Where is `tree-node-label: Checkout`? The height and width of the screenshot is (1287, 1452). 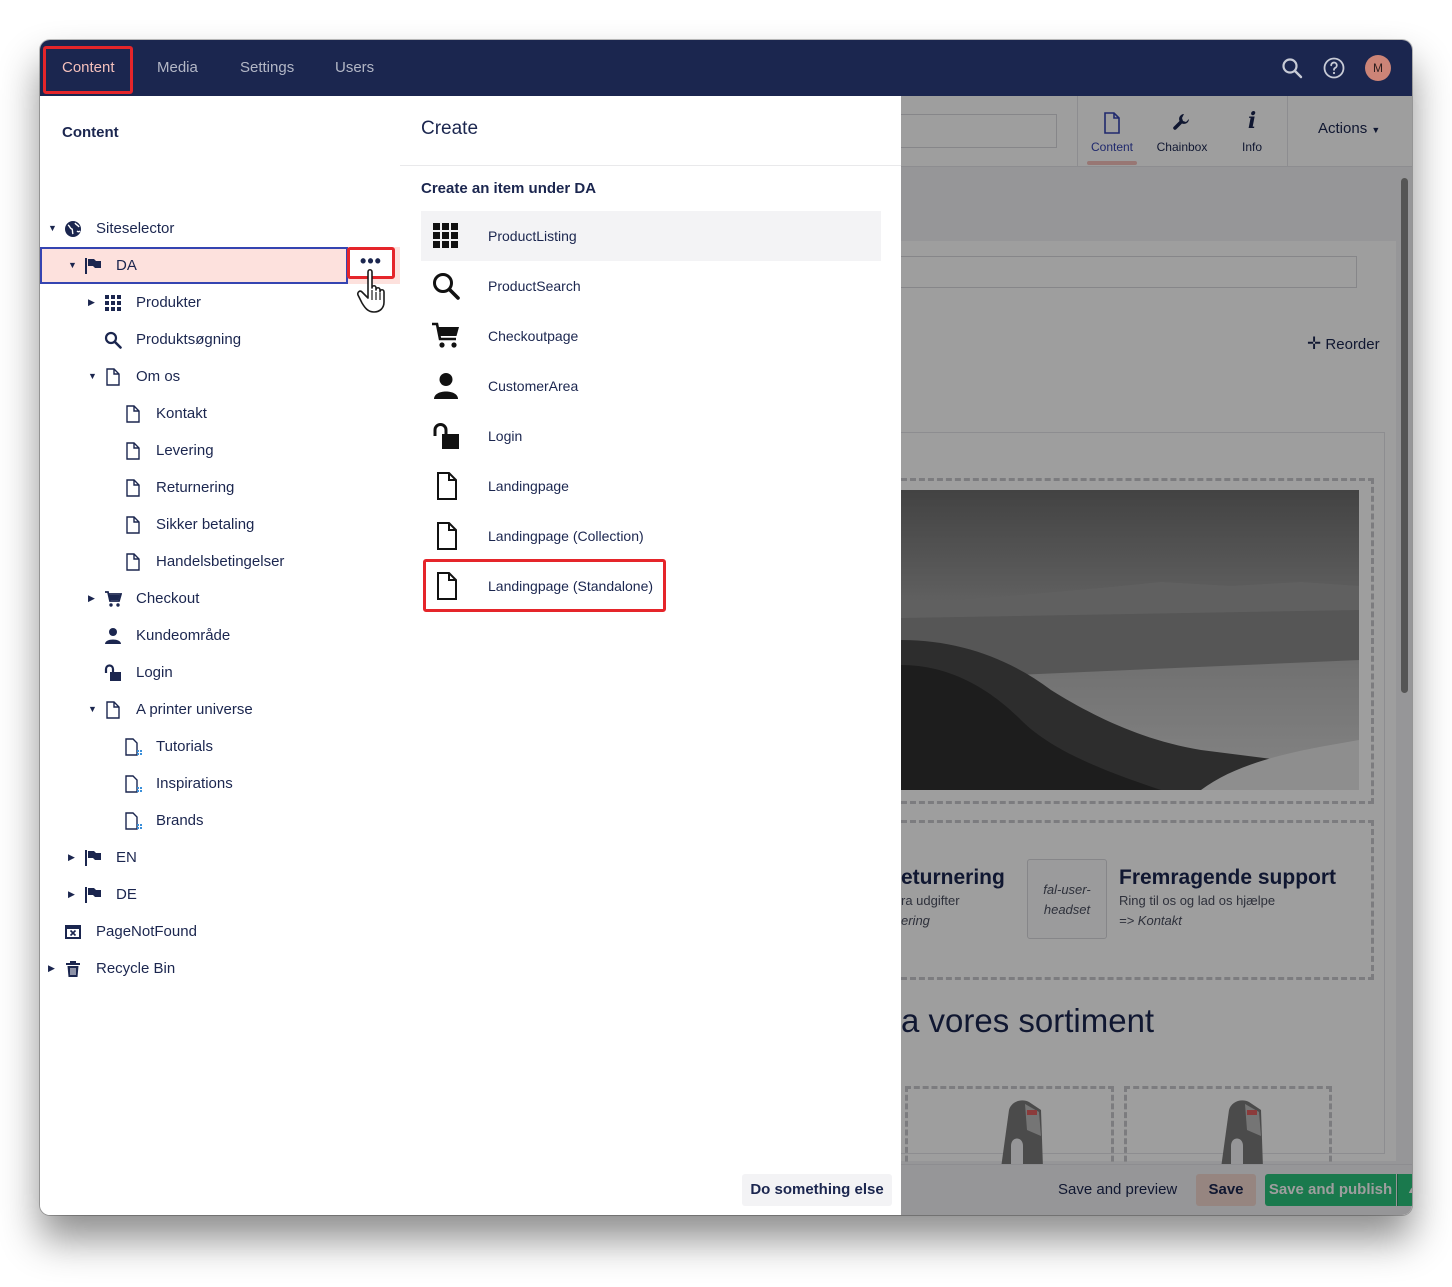
tree-node-label: Checkout is located at coordinates (168, 598).